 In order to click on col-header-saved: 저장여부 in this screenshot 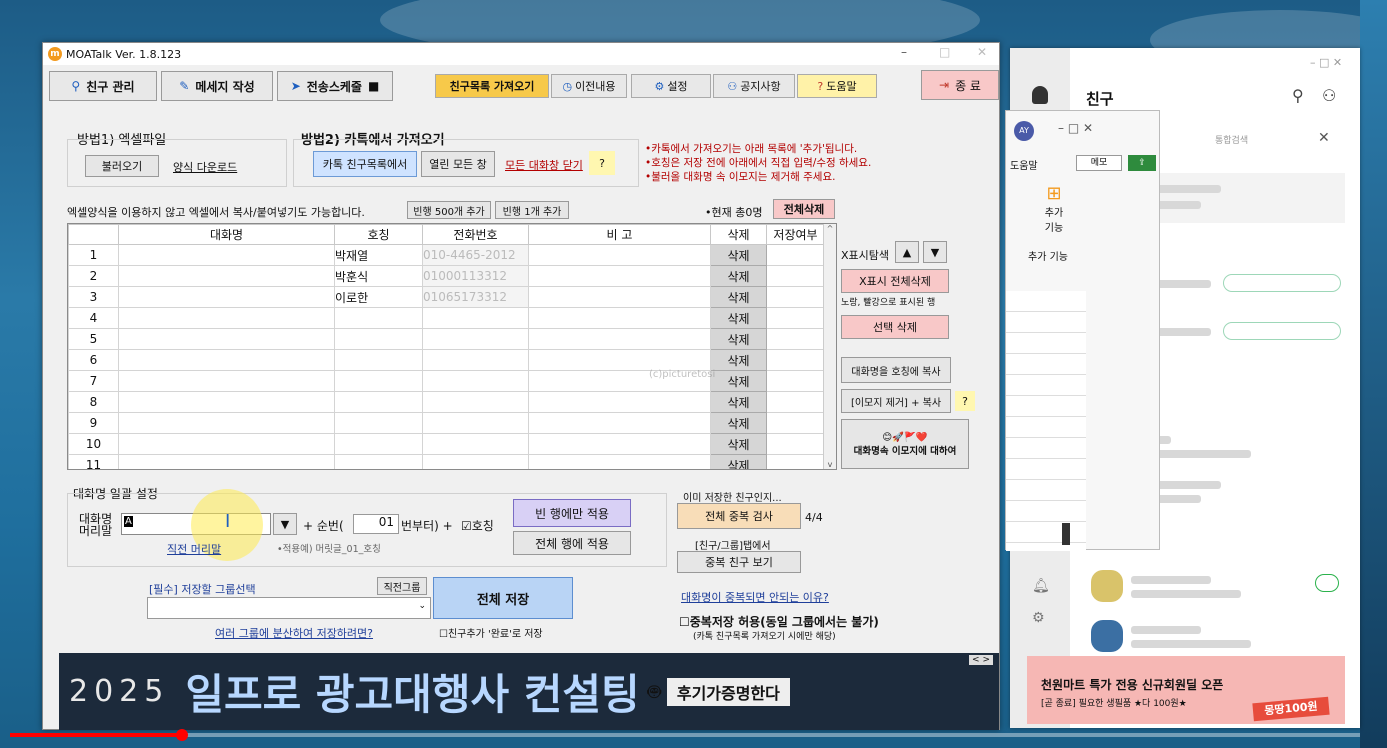, I will do `click(795, 234)`.